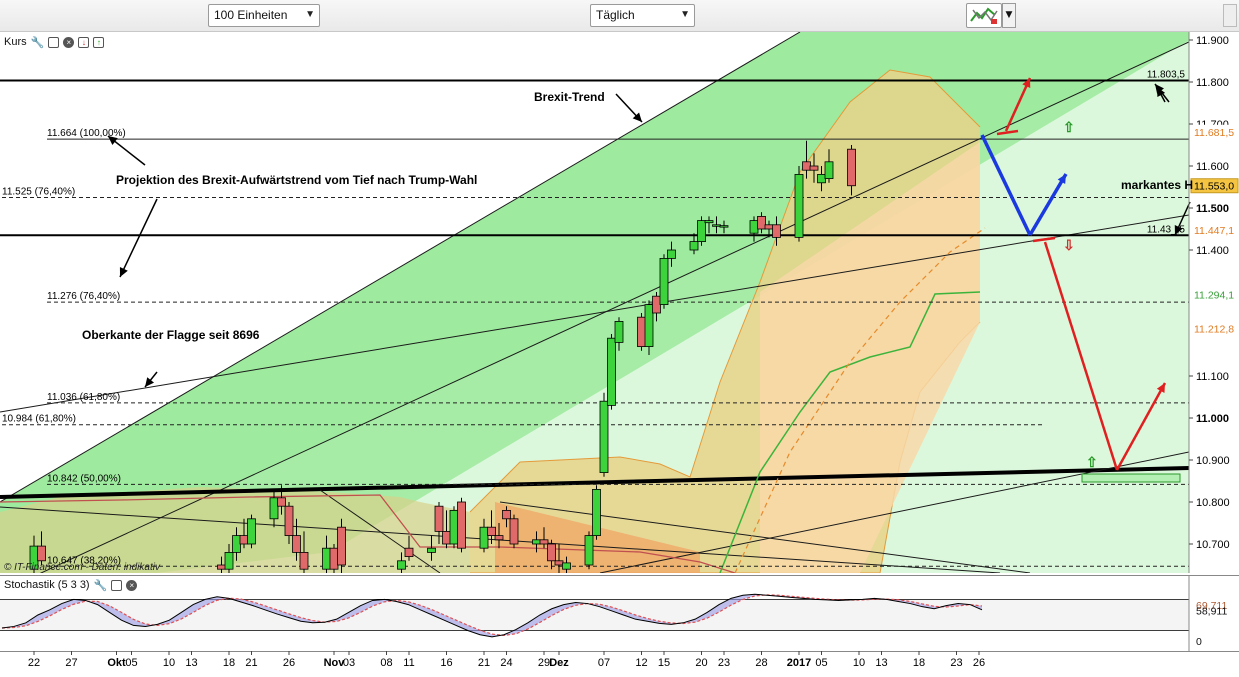 Image resolution: width=1239 pixels, height=677 pixels. Describe the element at coordinates (229, 663) in the screenshot. I see `x-tick-label: 18` at that location.